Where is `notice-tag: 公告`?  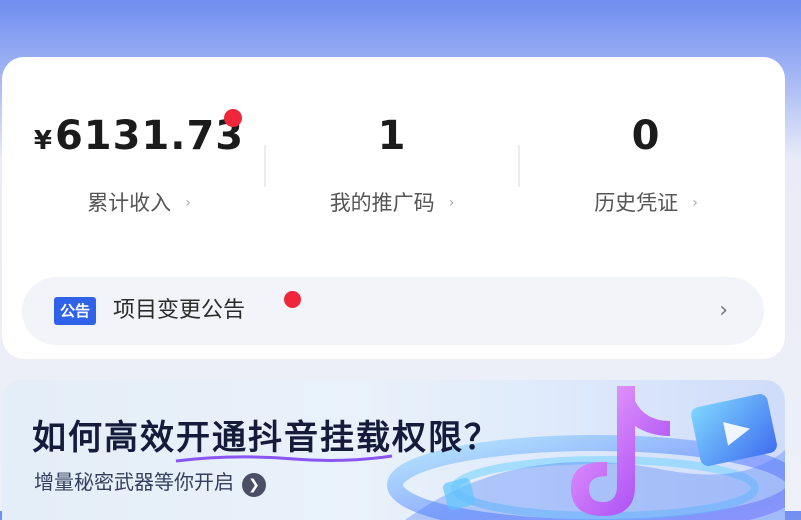
notice-tag: 公告 is located at coordinates (75, 311).